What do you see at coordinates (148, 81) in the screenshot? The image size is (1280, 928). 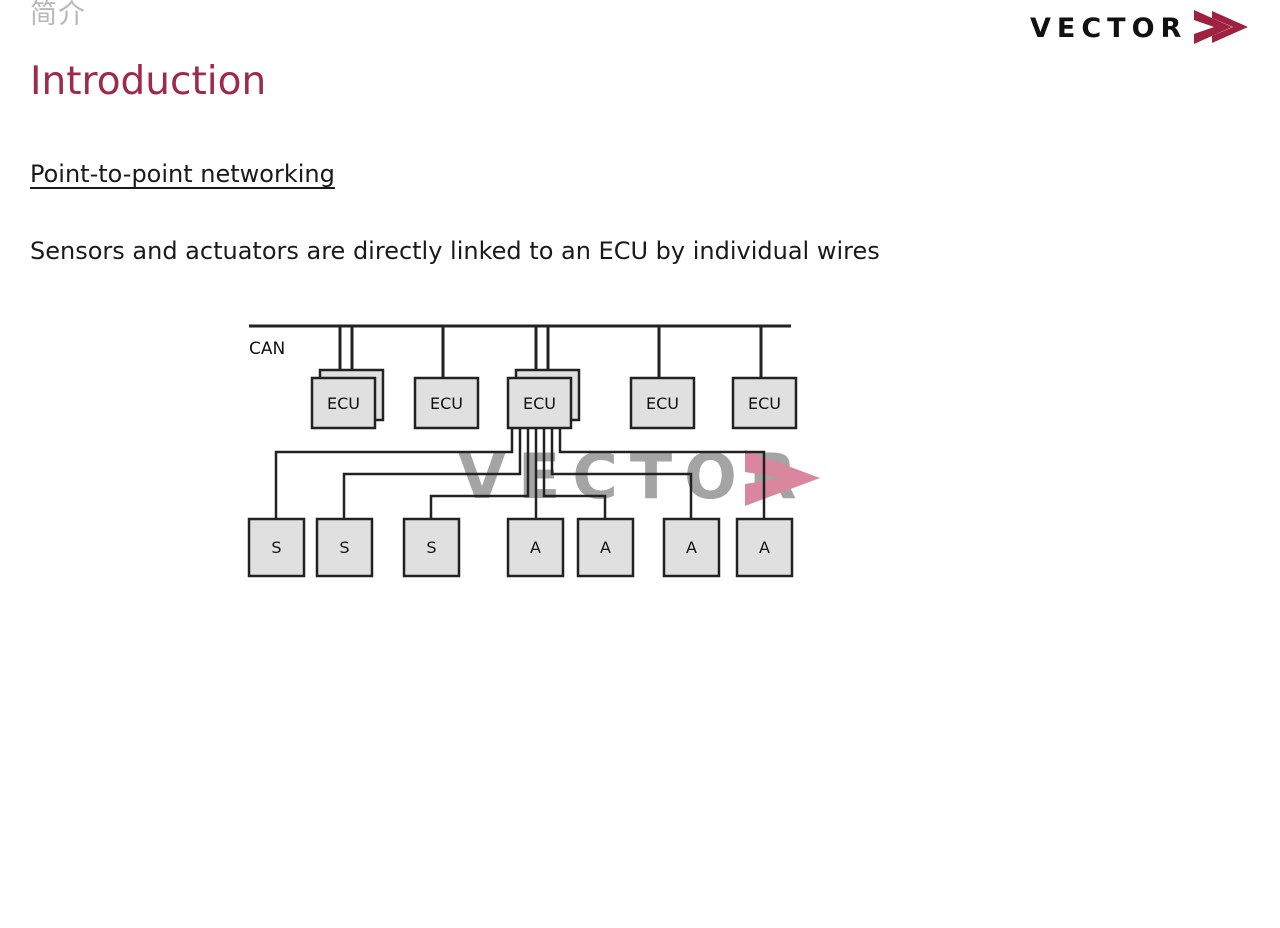 I see `page-title: Introduction` at bounding box center [148, 81].